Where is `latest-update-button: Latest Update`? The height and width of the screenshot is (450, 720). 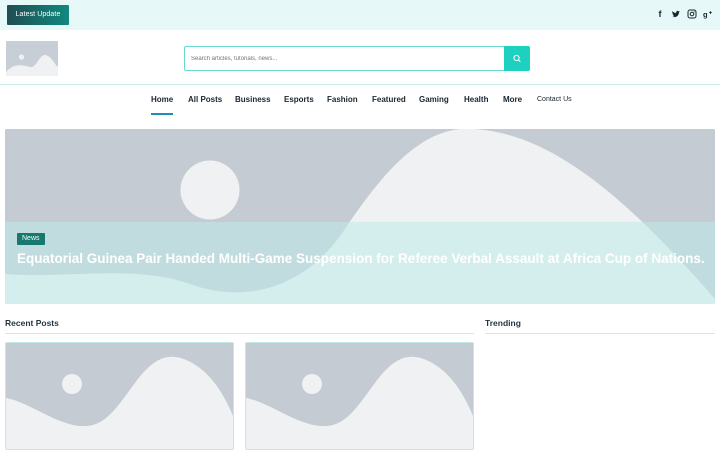
latest-update-button: Latest Update is located at coordinates (38, 15).